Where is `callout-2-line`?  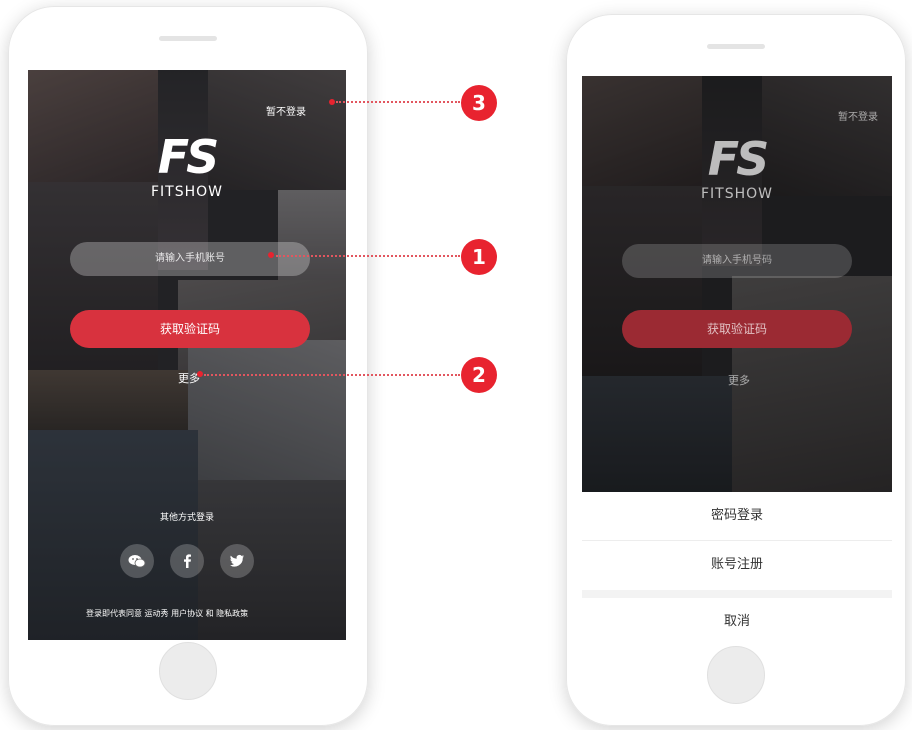 callout-2-line is located at coordinates (332, 375).